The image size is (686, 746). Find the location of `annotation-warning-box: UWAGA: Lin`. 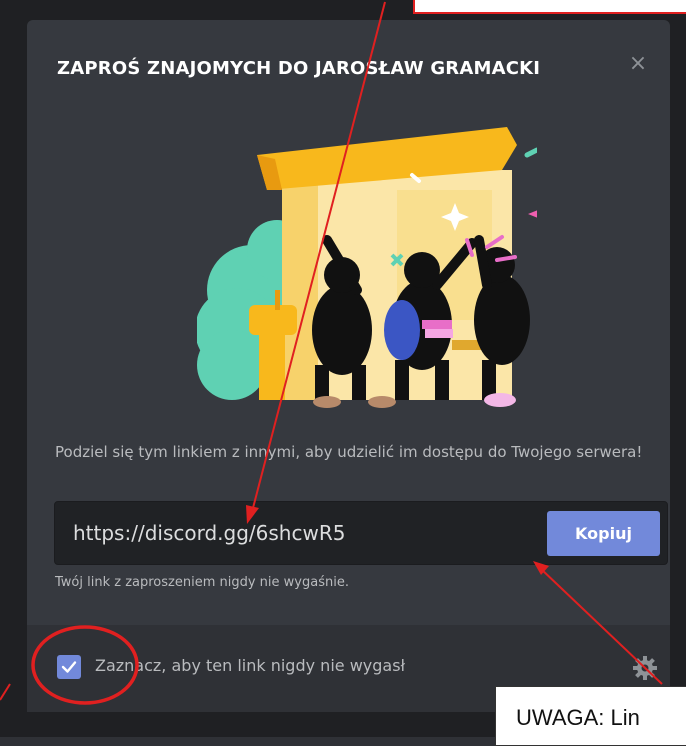

annotation-warning-box: UWAGA: Lin is located at coordinates (590, 716).